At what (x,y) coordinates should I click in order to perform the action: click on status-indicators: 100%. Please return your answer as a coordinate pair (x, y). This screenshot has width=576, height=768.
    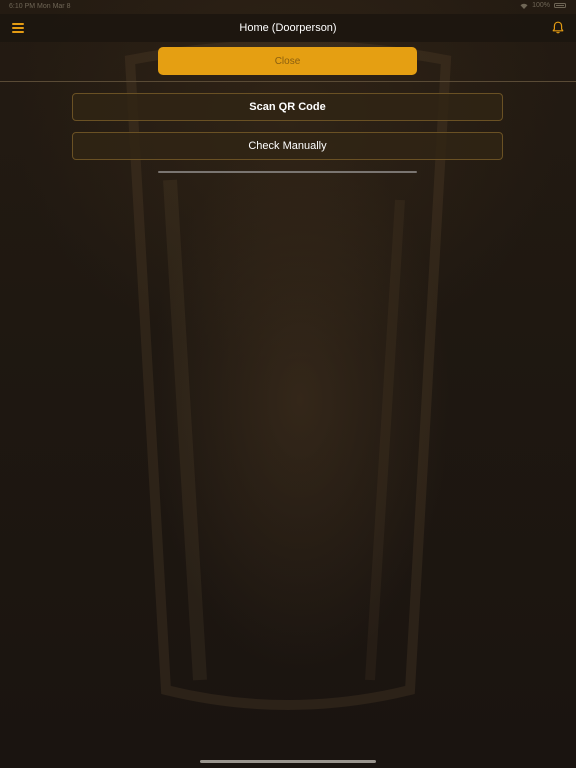
    Looking at the image, I should click on (543, 5).